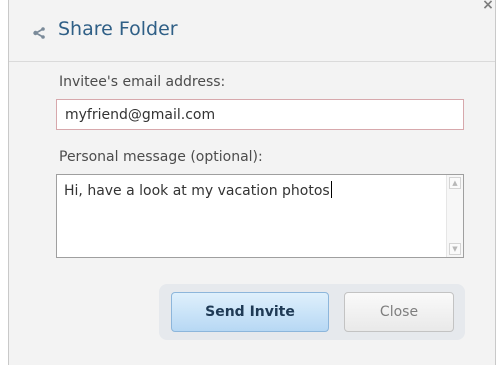  What do you see at coordinates (198, 190) in the screenshot?
I see `message-text: Hi, have a look at my vacation photos` at bounding box center [198, 190].